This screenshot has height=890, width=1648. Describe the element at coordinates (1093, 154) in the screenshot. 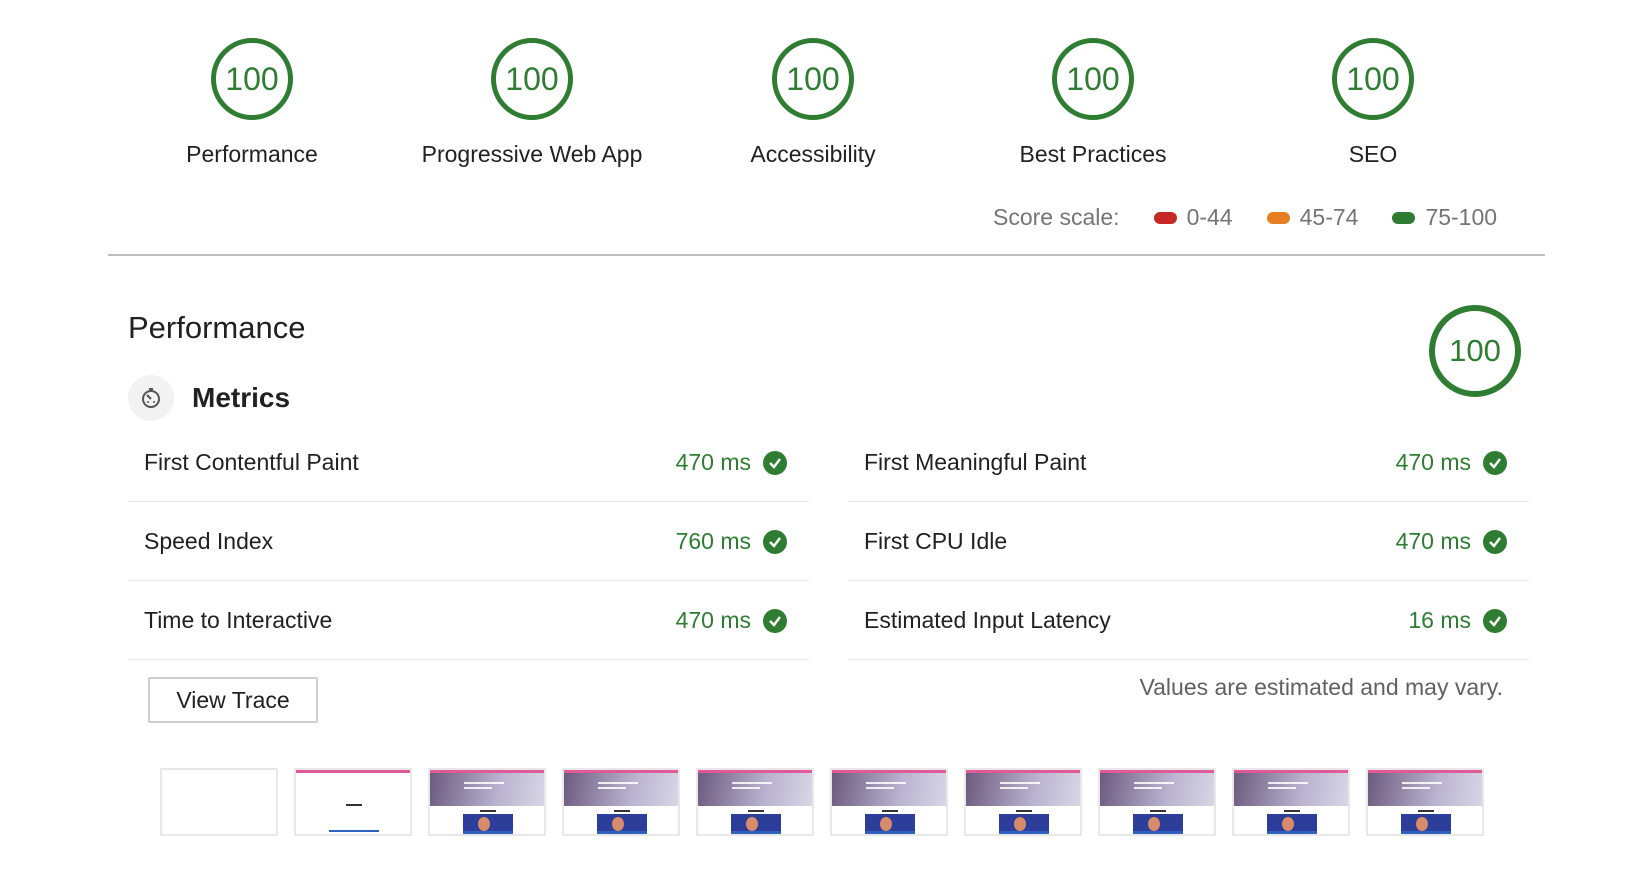

I see `gauge-label: Best Practices` at that location.